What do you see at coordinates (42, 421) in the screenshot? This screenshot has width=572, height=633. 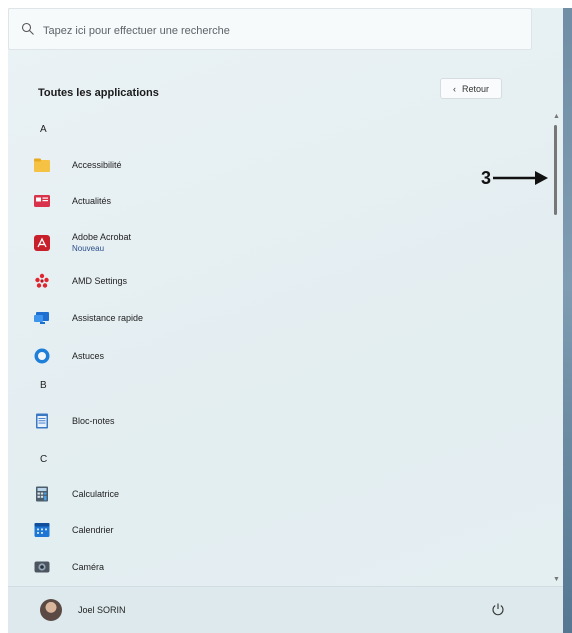 I see `notepad-icon` at bounding box center [42, 421].